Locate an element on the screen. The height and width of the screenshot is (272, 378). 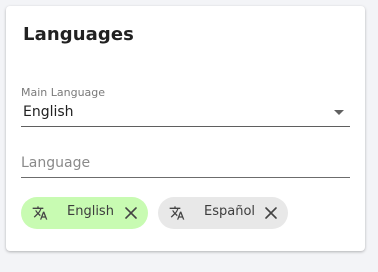
main-language-select: Main Language English is located at coordinates (185, 106).